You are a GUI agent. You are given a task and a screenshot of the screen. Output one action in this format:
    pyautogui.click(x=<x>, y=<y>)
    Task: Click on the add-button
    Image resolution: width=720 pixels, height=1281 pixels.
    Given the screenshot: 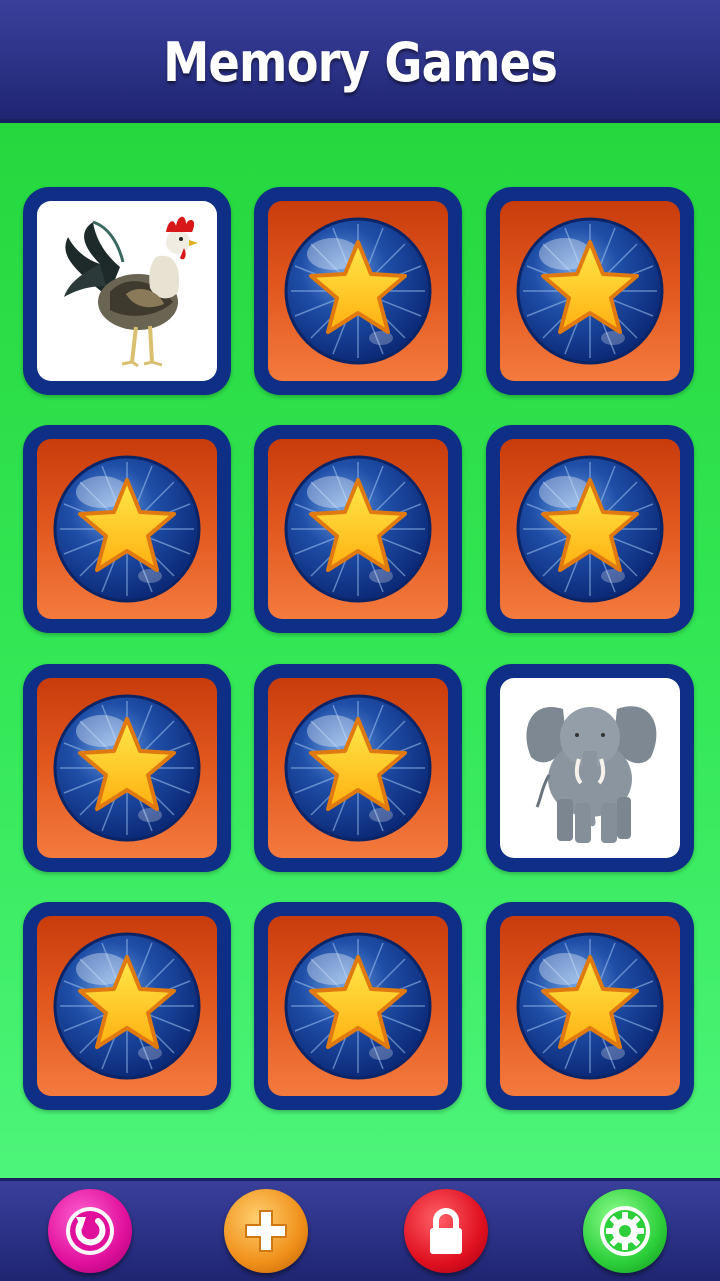 What is the action you would take?
    pyautogui.click(x=266, y=1231)
    